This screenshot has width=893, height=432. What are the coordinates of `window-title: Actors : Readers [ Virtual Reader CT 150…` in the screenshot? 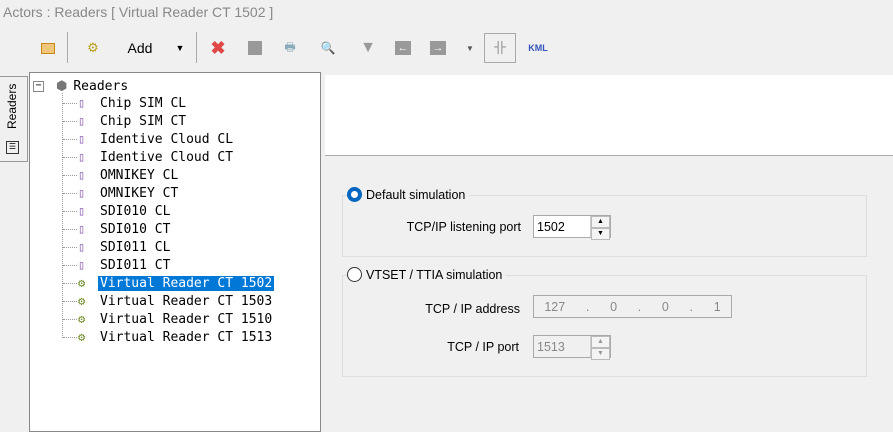 It's located at (138, 12).